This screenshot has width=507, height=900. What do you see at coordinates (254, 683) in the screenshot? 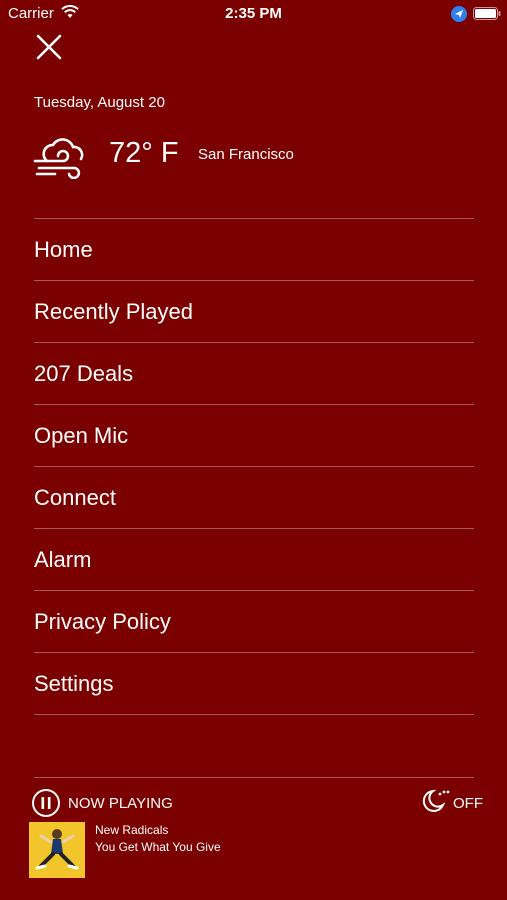
I see `menu-item-settings: Settings` at bounding box center [254, 683].